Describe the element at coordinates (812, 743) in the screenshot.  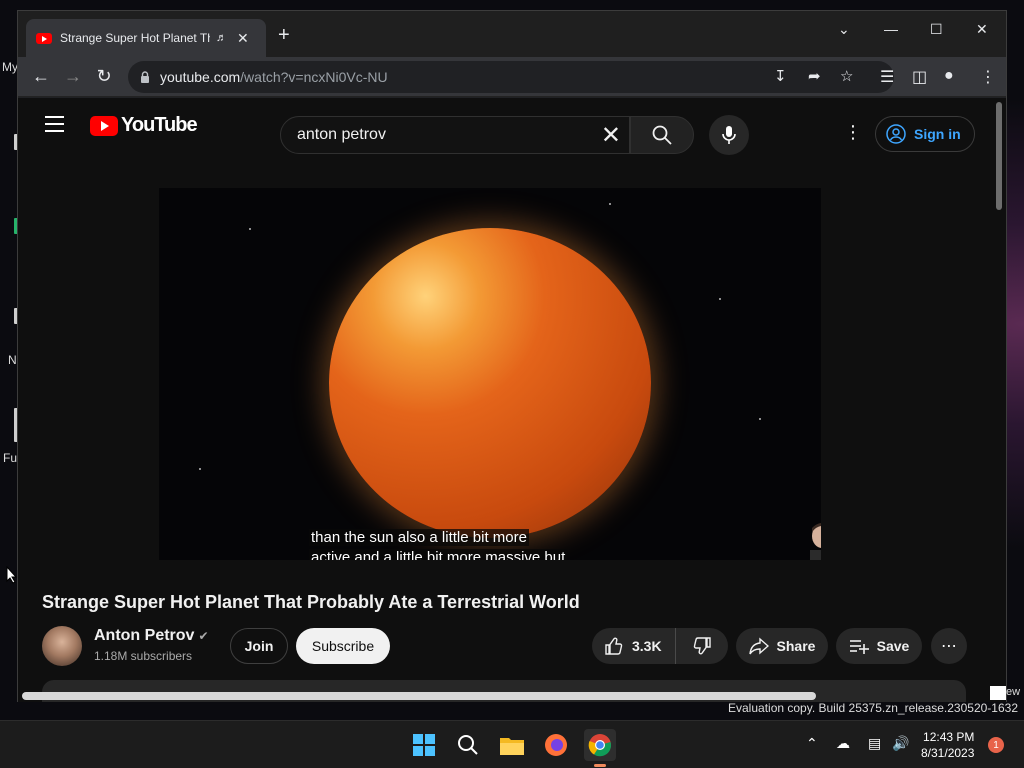
I see `show-hidden-icons-chevron-icon: ⌃` at that location.